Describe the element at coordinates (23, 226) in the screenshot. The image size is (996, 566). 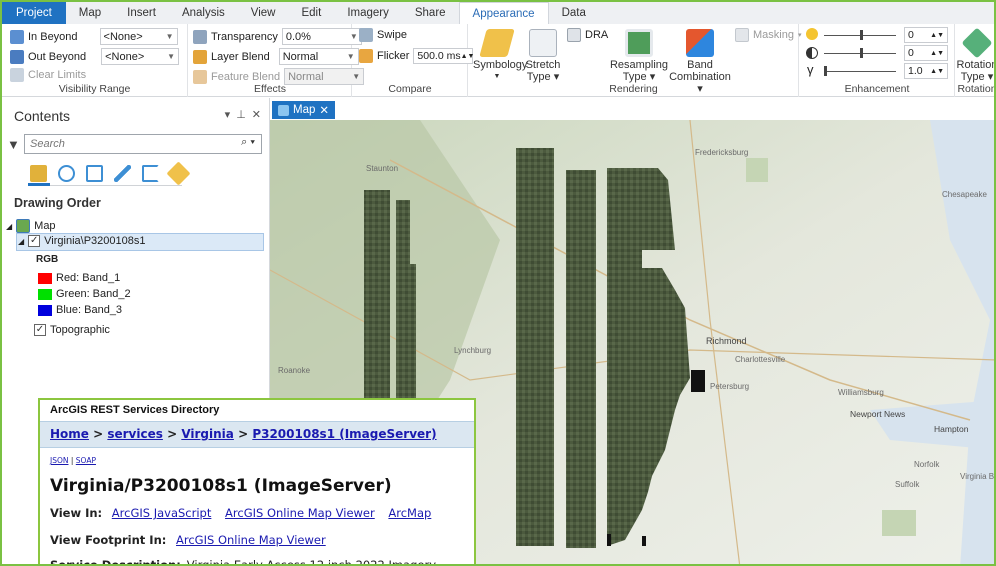
I see `map-icon` at that location.